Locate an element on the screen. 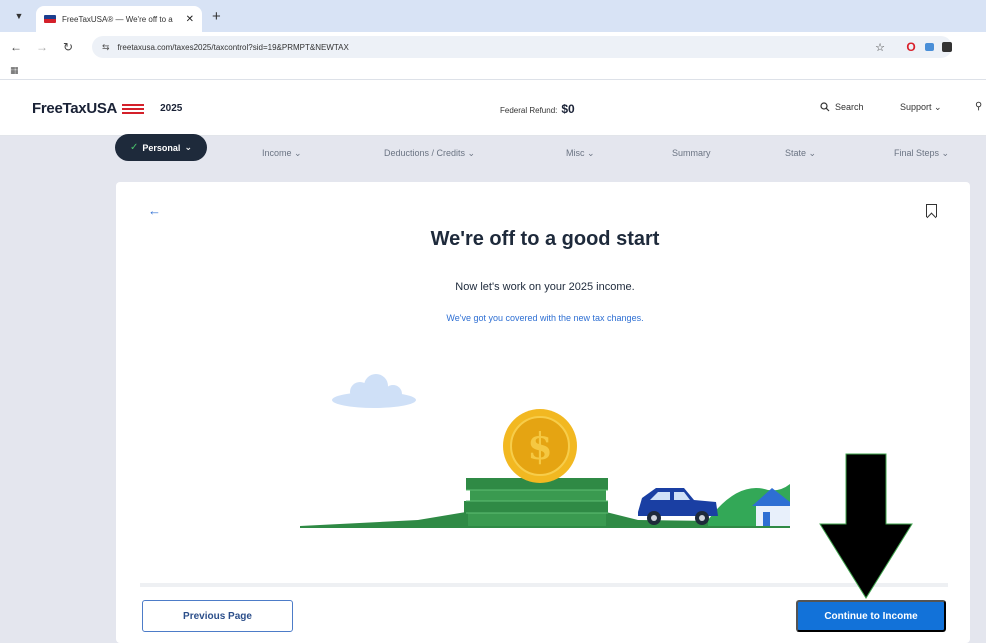 This screenshot has height=643, width=986. federal-refund: Federal Refund: $0 is located at coordinates (537, 109).